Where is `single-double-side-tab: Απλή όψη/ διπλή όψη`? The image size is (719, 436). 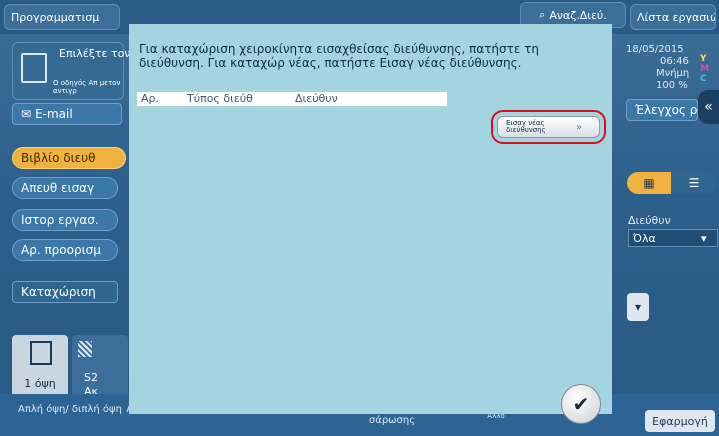 single-double-side-tab: Απλή όψη/ διπλή όψη is located at coordinates (70, 409).